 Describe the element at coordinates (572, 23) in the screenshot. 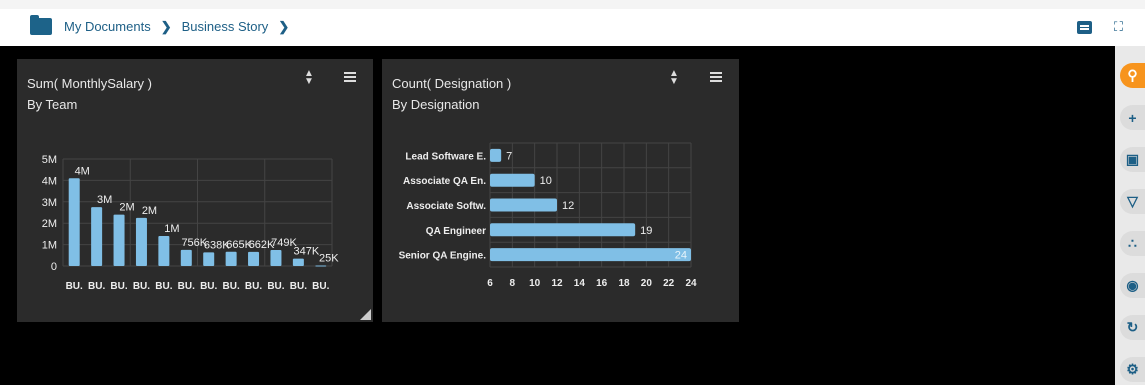

I see `top-bar: My Documents ❯ Business Story ❯ ⛶` at that location.